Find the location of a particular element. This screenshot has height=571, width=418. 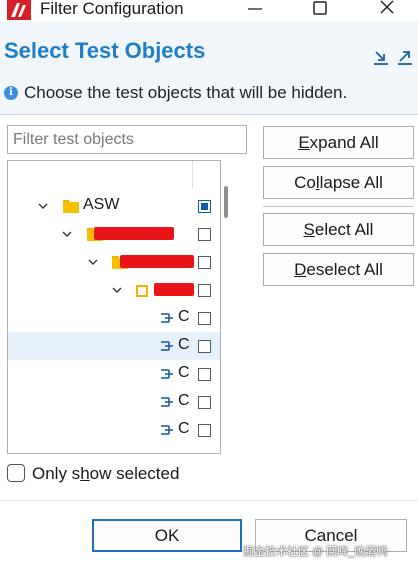

app-logo-icon is located at coordinates (19, 10).